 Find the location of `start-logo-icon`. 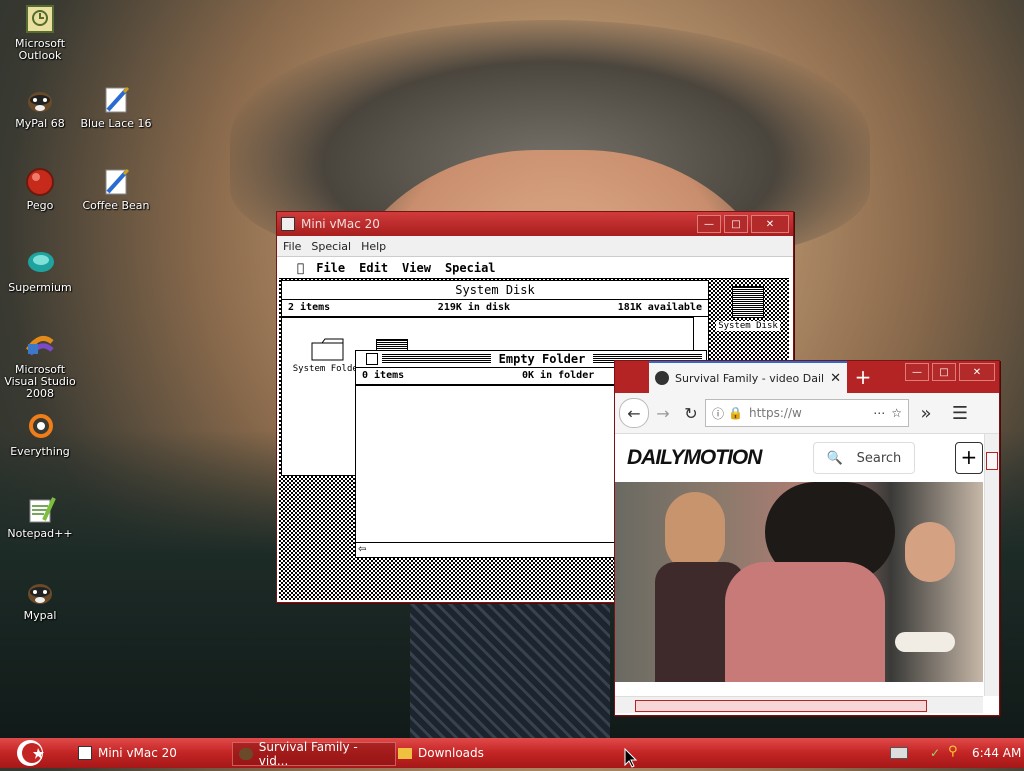

start-logo-icon is located at coordinates (30, 753).